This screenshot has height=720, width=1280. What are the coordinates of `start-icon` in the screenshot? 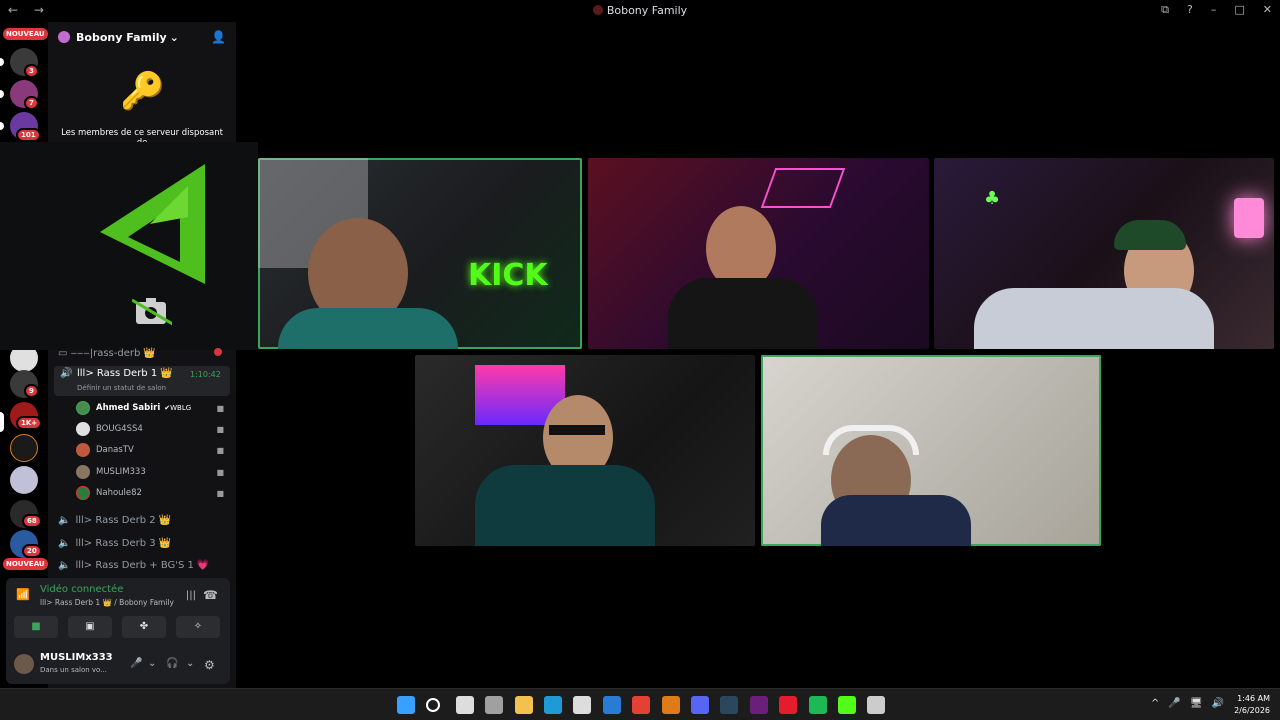 It's located at (406, 705).